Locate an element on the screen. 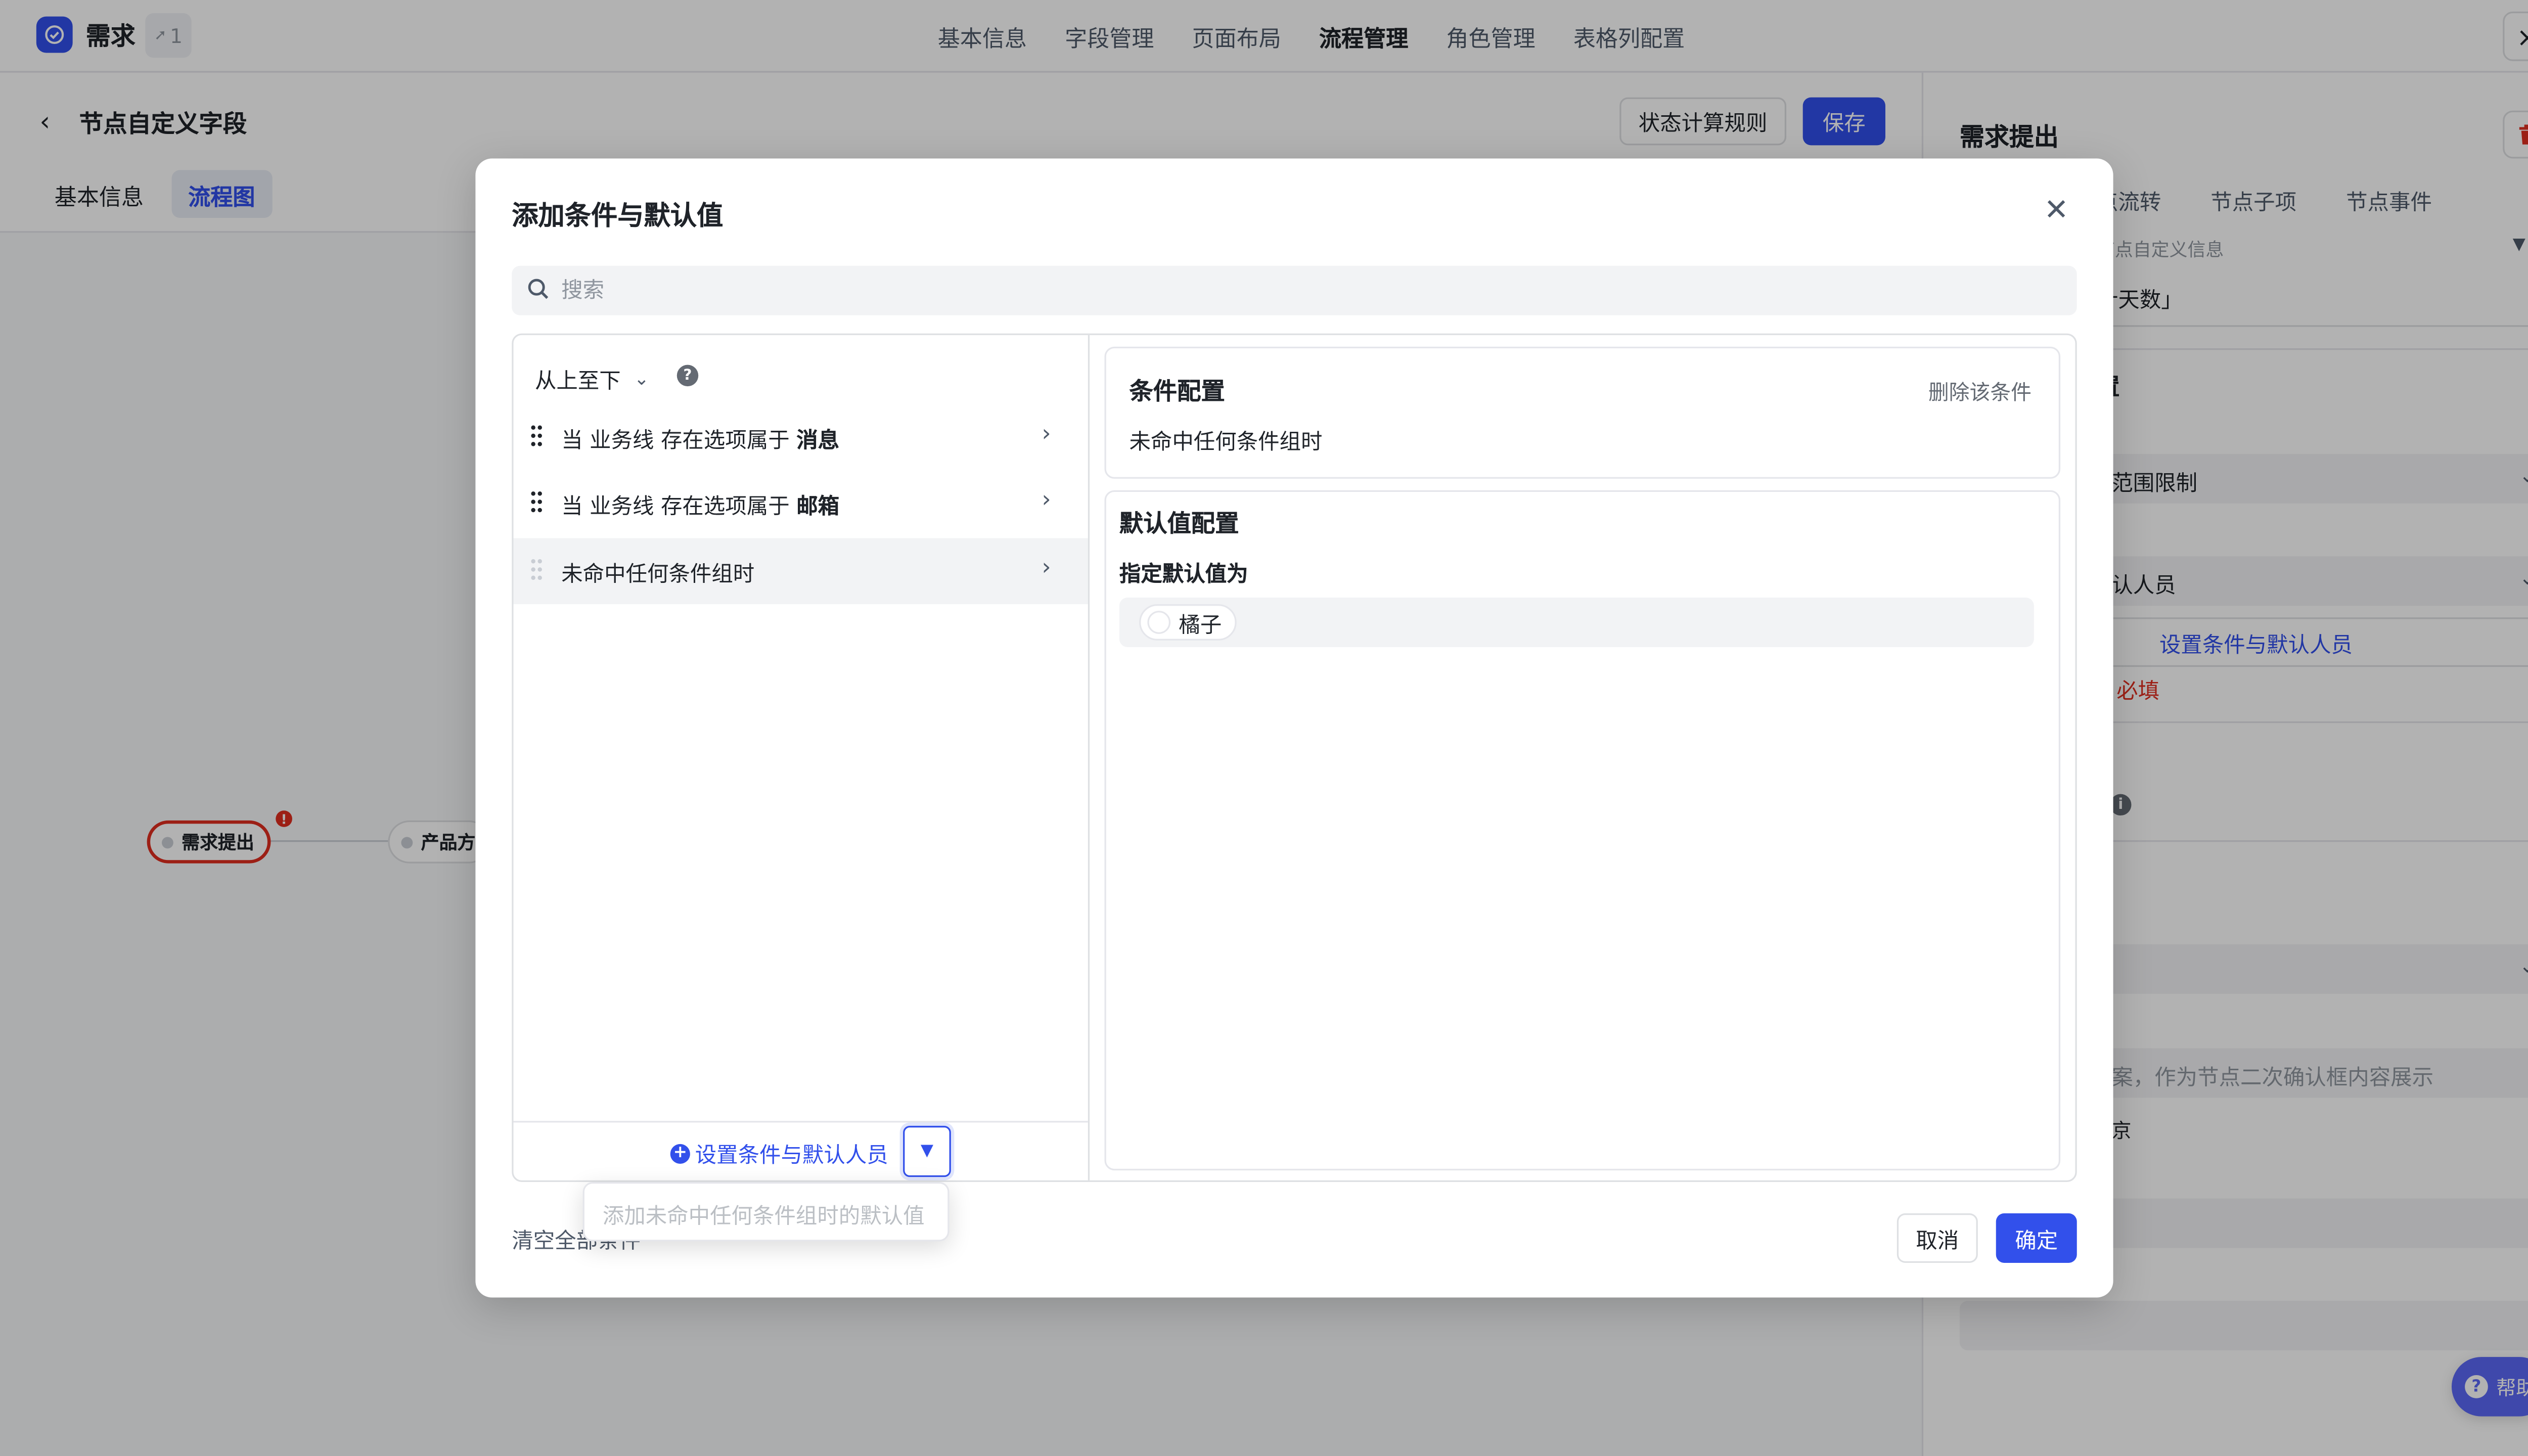 Image resolution: width=2528 pixels, height=1456 pixels. left-footer-divider is located at coordinates (801, 1122).